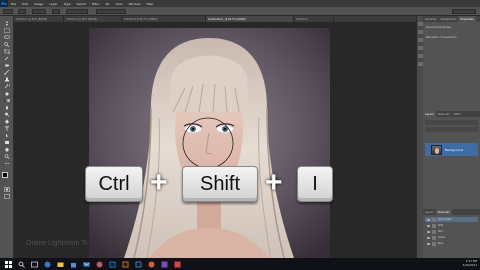 This screenshot has height=270, width=480. Describe the element at coordinates (7, 51) in the screenshot. I see `crop-tool-icon` at that location.